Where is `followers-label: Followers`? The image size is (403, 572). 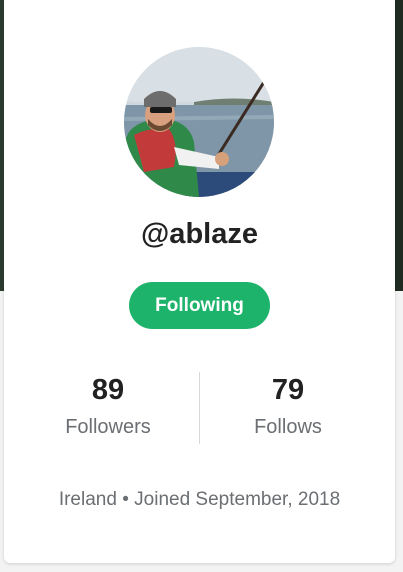 followers-label: Followers is located at coordinates (108, 427).